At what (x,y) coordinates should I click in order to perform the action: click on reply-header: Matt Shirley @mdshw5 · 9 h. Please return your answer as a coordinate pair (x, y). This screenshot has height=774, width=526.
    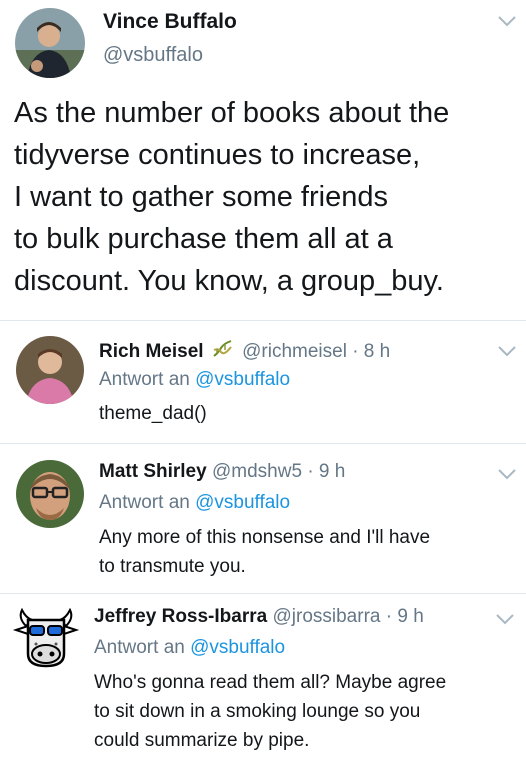
    Looking at the image, I should click on (222, 472).